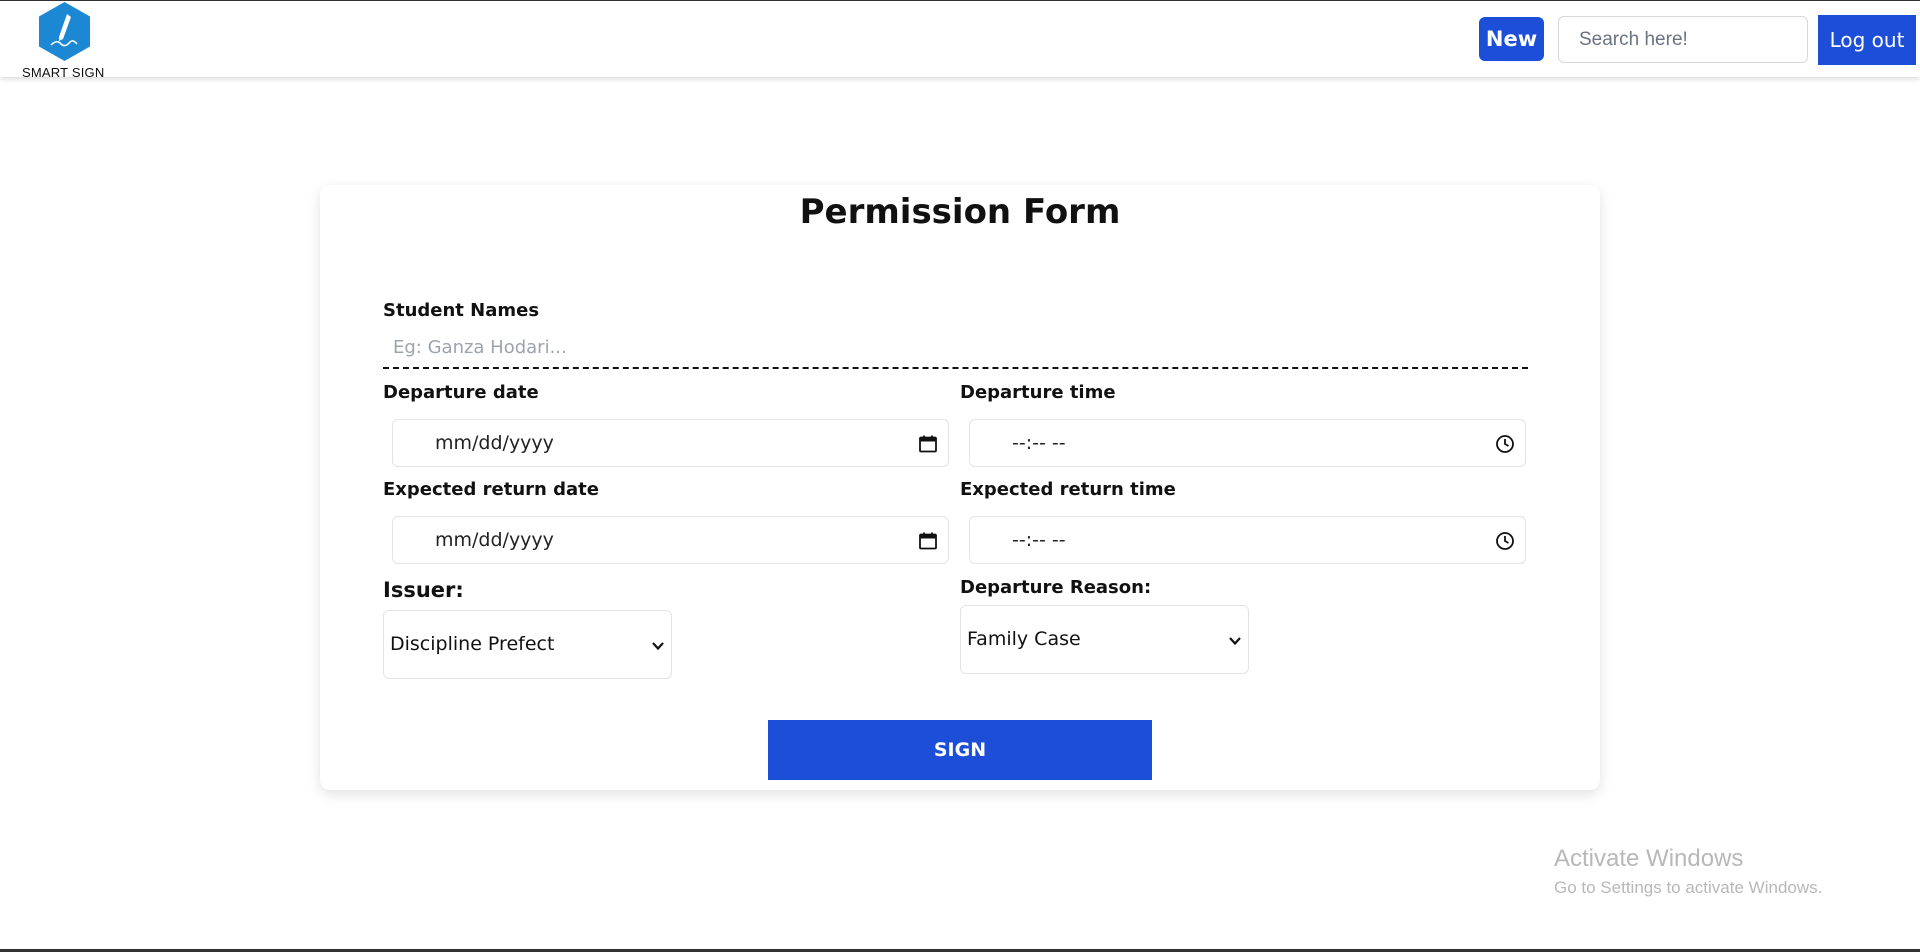  Describe the element at coordinates (64, 31) in the screenshot. I see `pen-logo-icon` at that location.